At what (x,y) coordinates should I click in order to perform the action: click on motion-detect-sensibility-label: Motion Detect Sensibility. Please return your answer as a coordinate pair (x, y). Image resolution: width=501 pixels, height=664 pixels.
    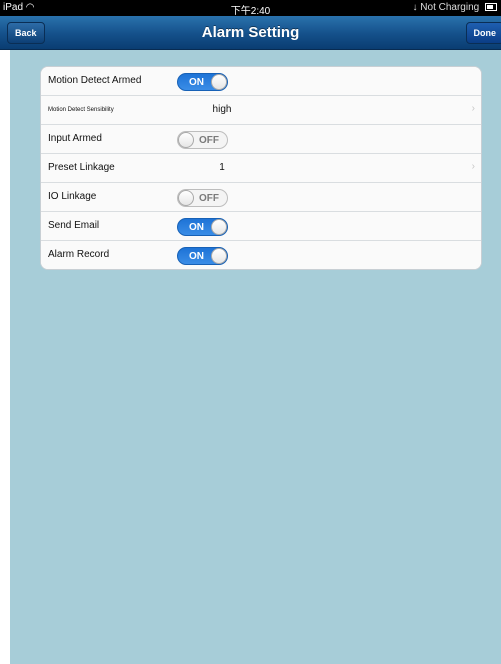
    Looking at the image, I should click on (81, 110).